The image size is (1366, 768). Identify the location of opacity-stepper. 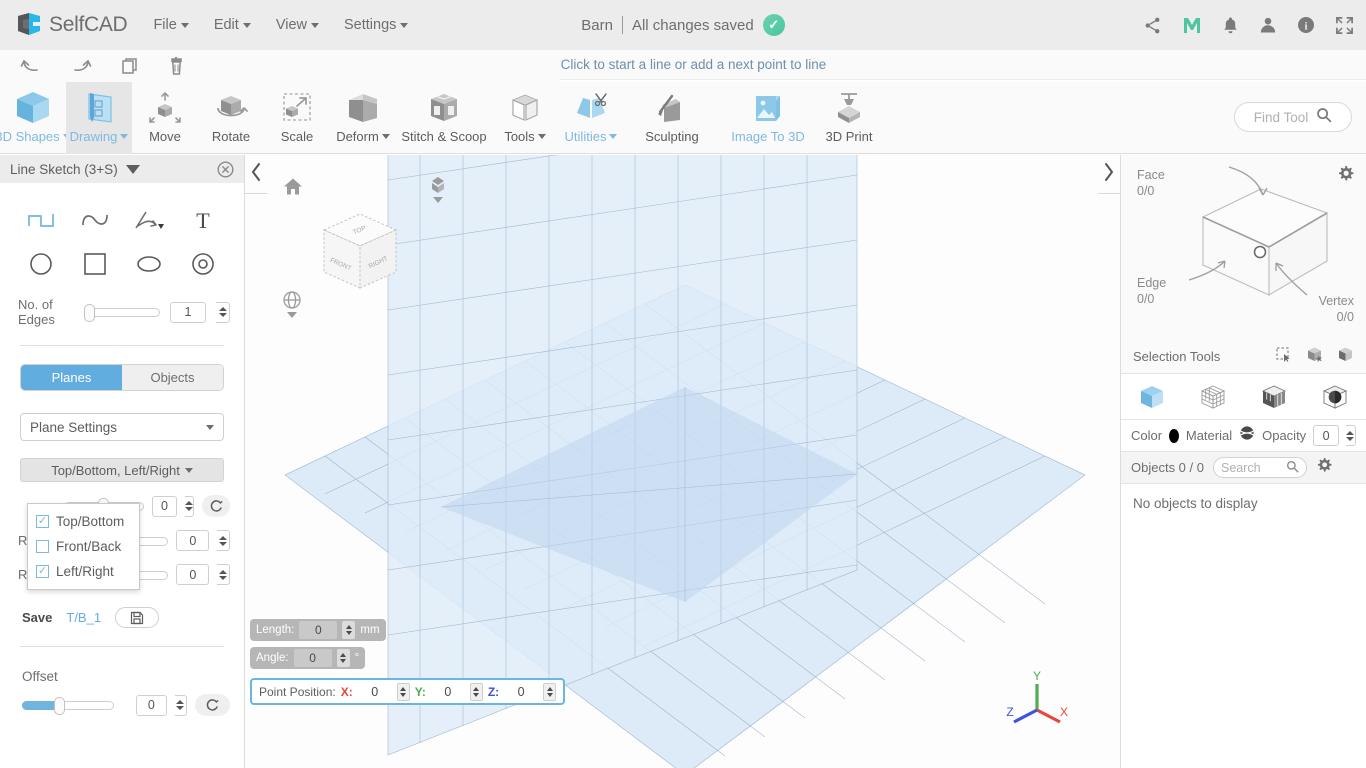
(1350, 435).